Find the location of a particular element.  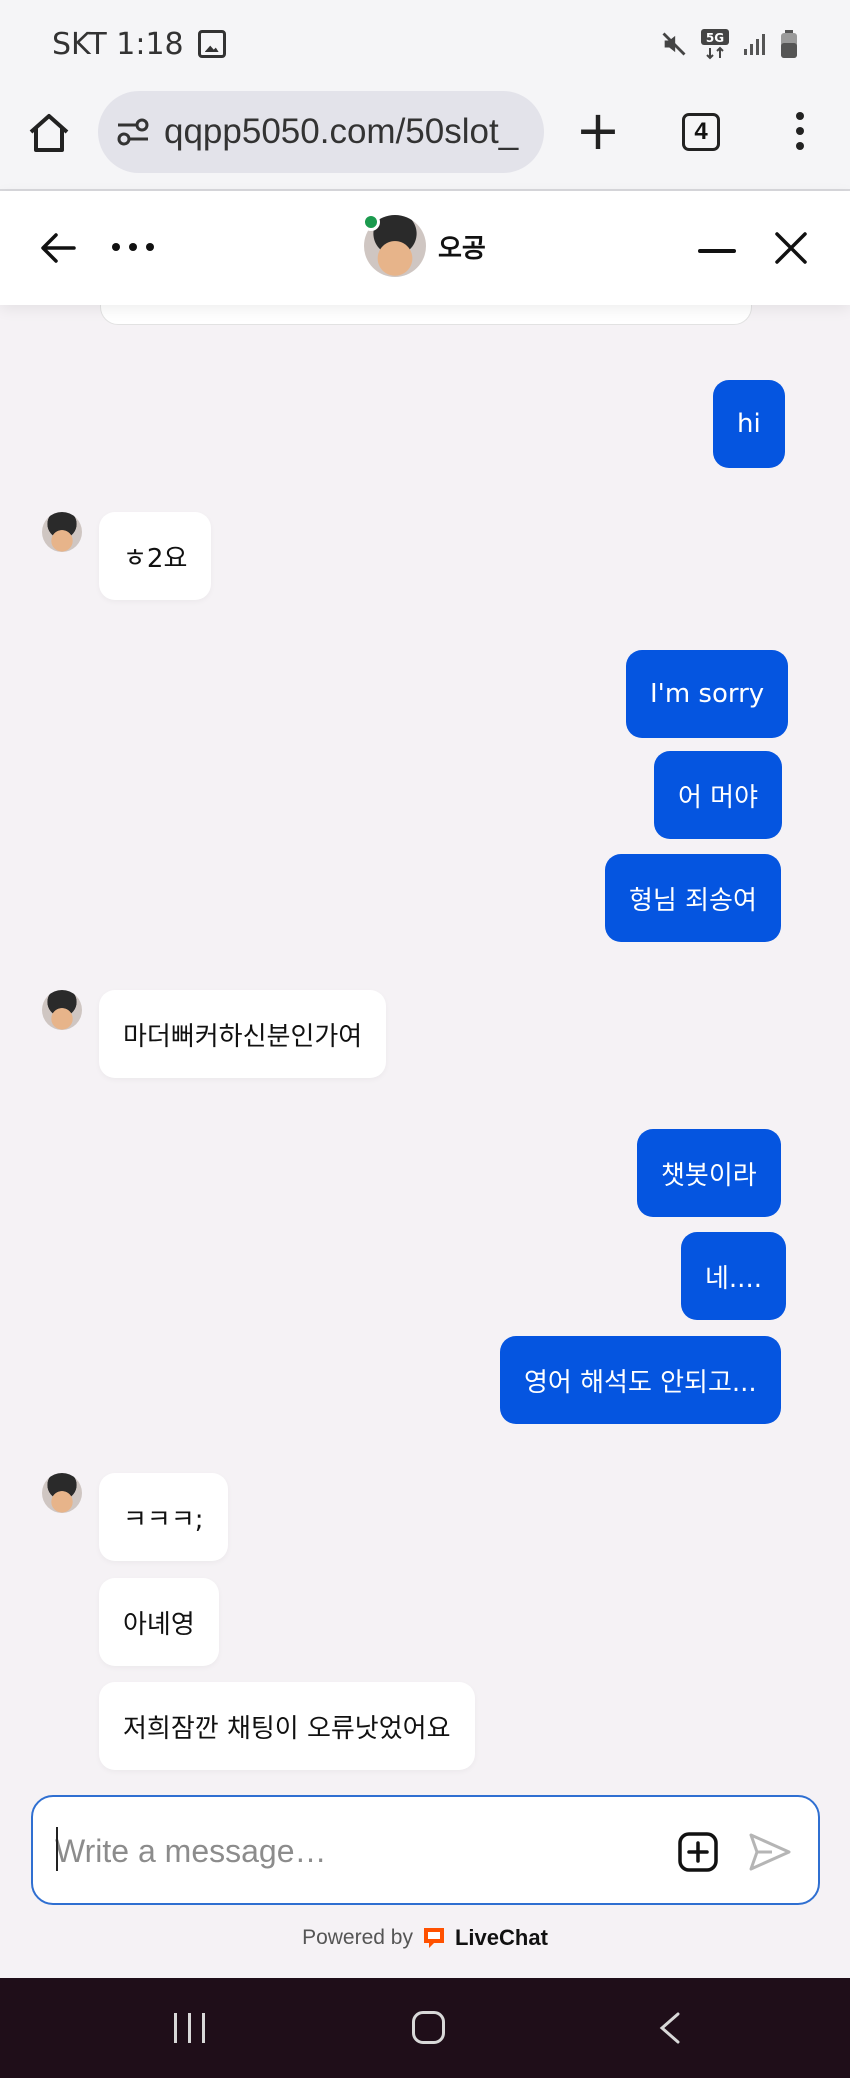

status-bar: SKT 1:18 5G is located at coordinates (425, 44).